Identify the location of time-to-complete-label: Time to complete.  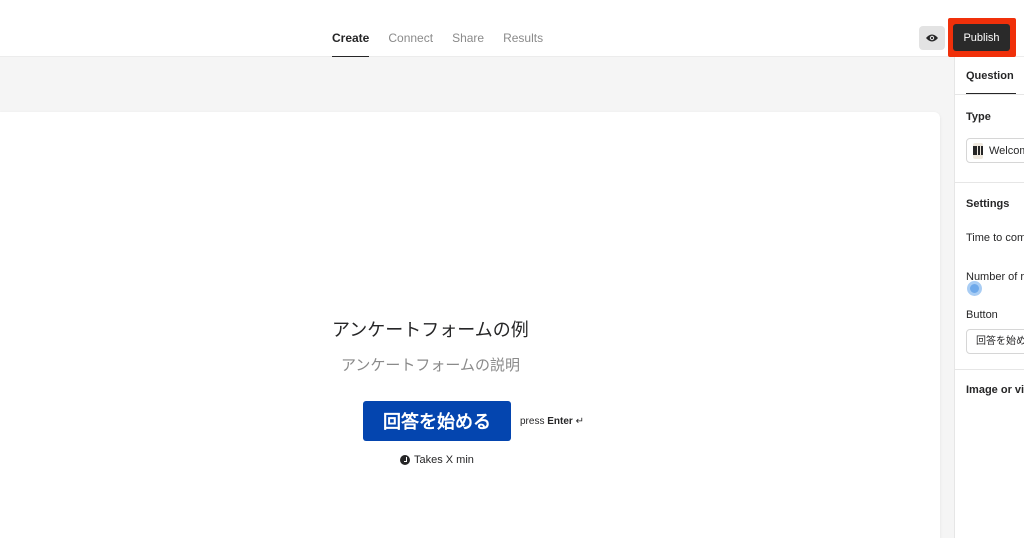
(995, 238).